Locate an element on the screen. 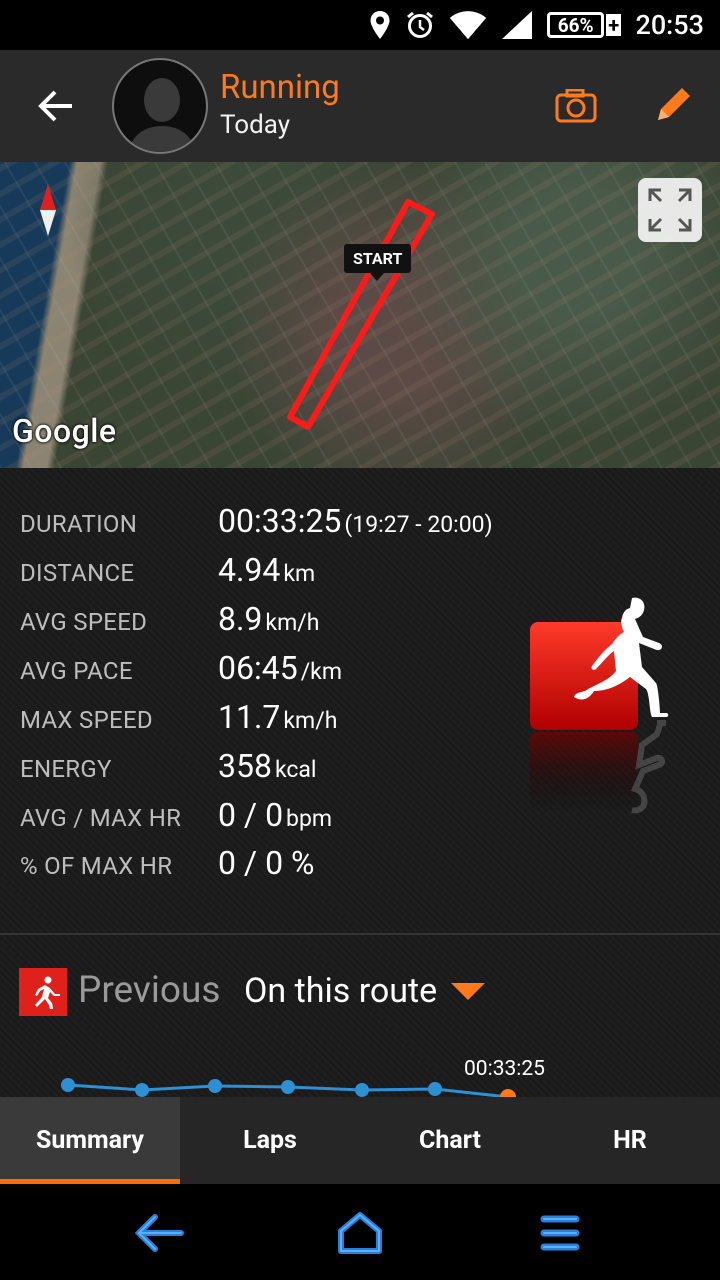 Image resolution: width=720 pixels, height=1280 pixels. menu-icon is located at coordinates (560, 1233).